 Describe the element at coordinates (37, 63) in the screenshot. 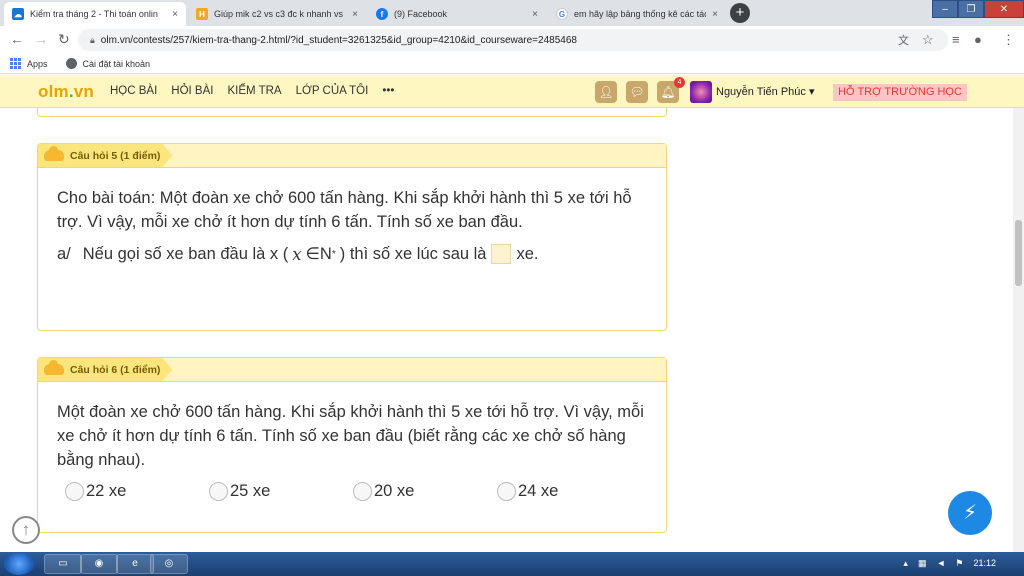

I see `bookmark-label: Apps` at that location.